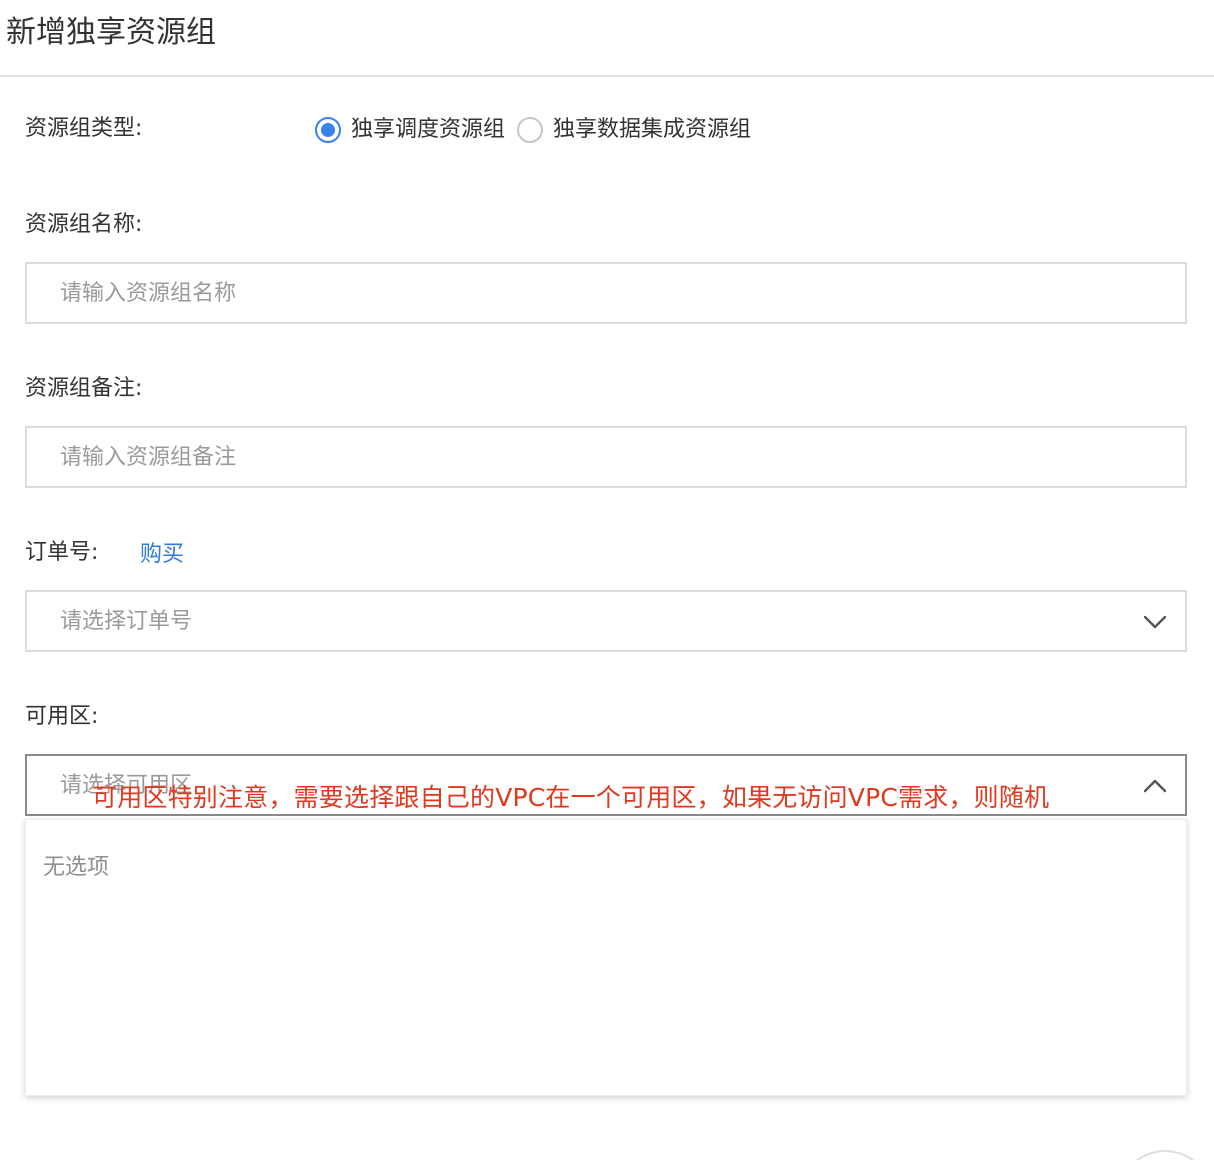  I want to click on scroll-top-button-edge, so click(1165, 1155).